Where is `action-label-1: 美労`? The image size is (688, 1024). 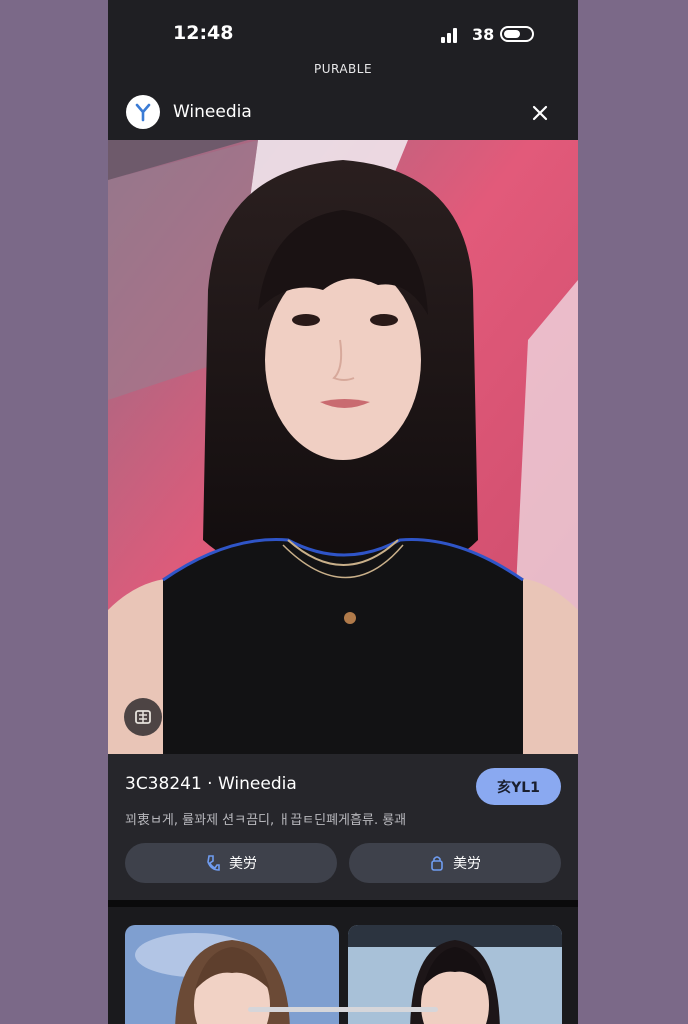 action-label-1: 美労 is located at coordinates (243, 864).